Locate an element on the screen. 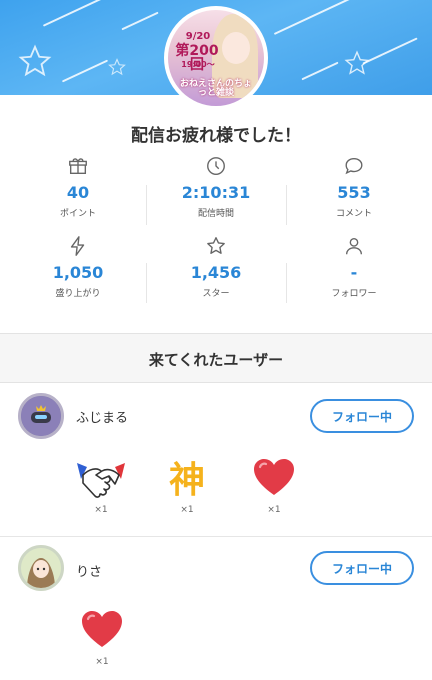  stat-excitement: 1,050 盛り上がり is located at coordinates (78, 271).